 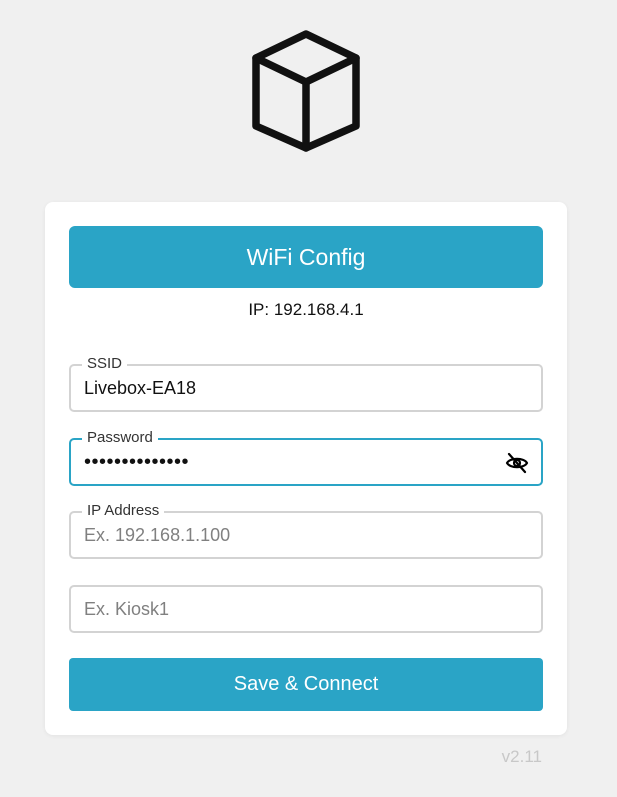 I want to click on device-name-input, so click(x=306, y=609).